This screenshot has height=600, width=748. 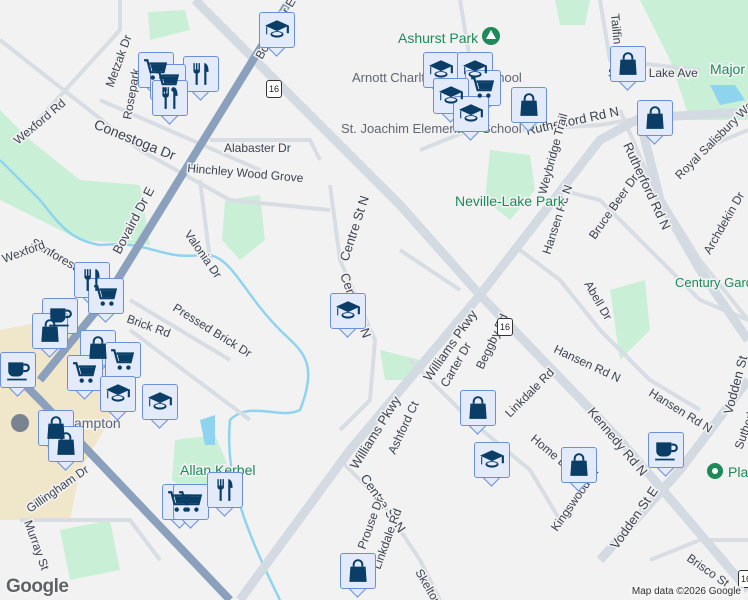 I want to click on street-label: Tailfin, so click(x=616, y=29).